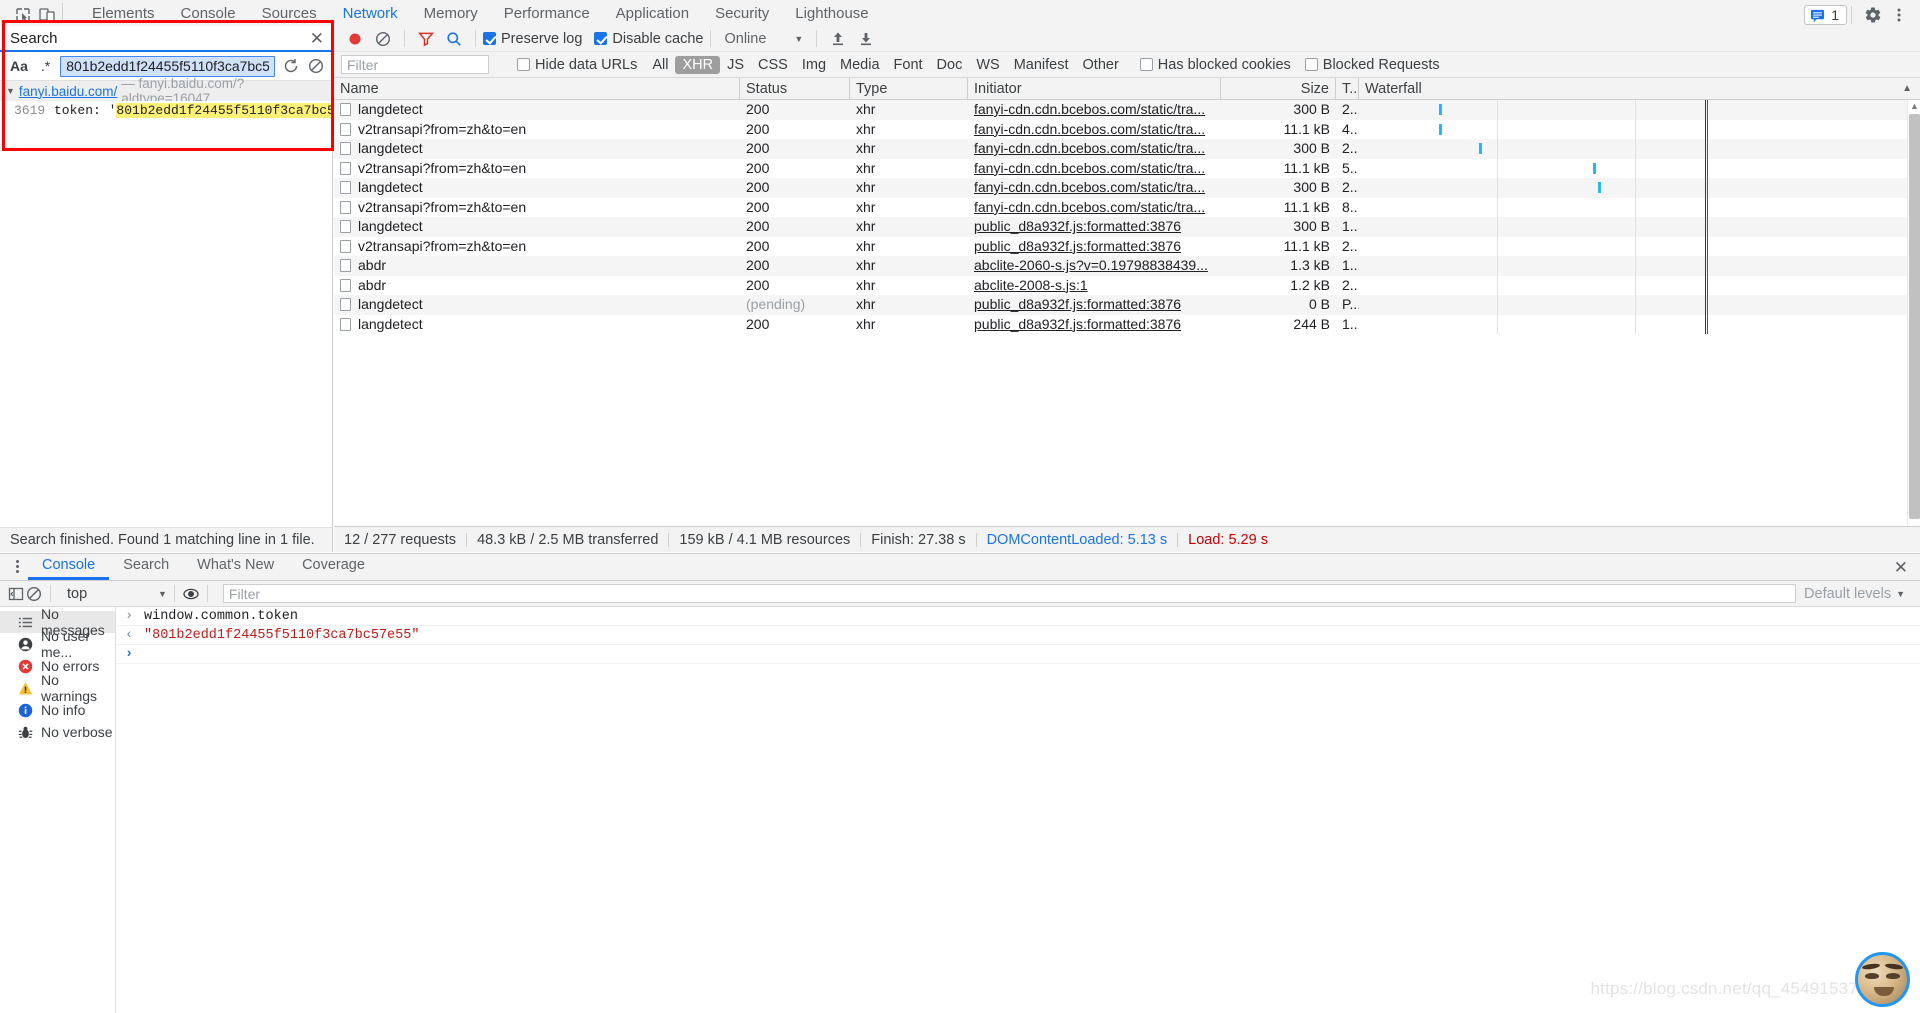 This screenshot has width=1920, height=1013. What do you see at coordinates (537, 286) in the screenshot?
I see `cell-name: abdr` at bounding box center [537, 286].